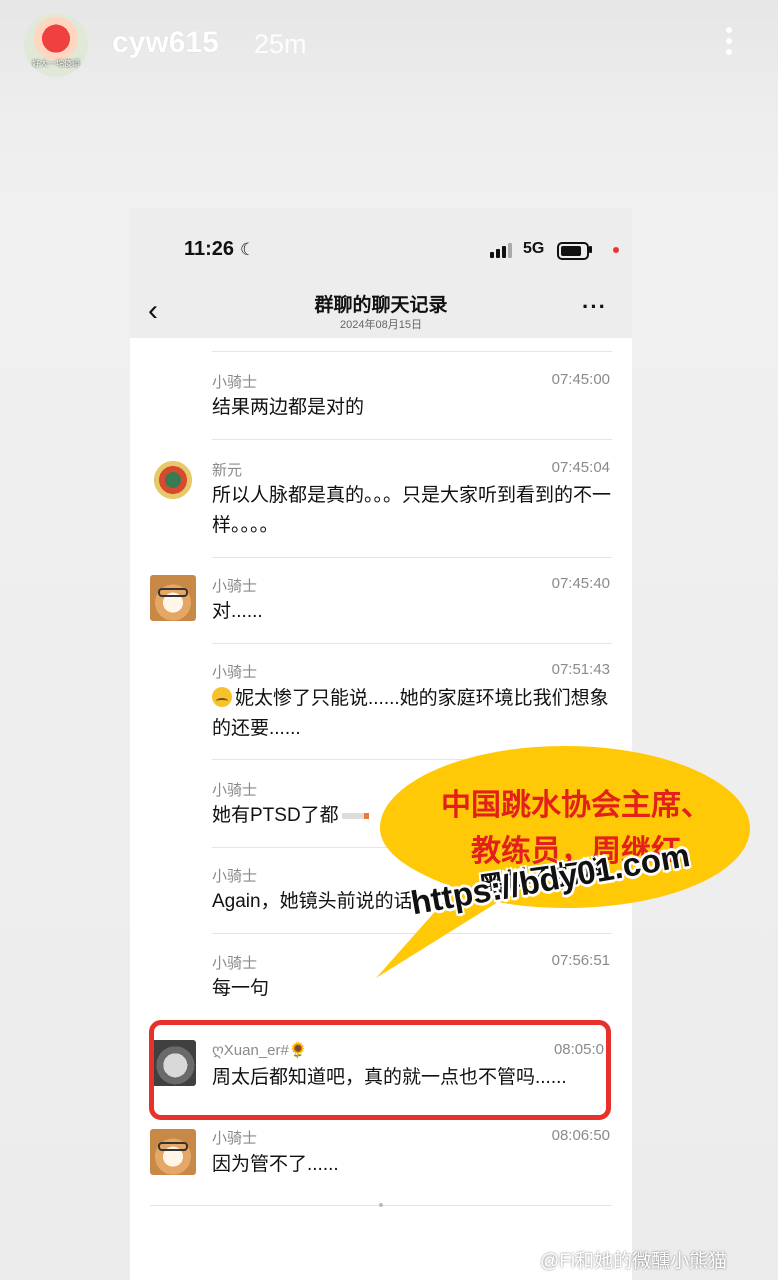 The width and height of the screenshot is (778, 1280). Describe the element at coordinates (729, 44) in the screenshot. I see `more-options-icon` at that location.